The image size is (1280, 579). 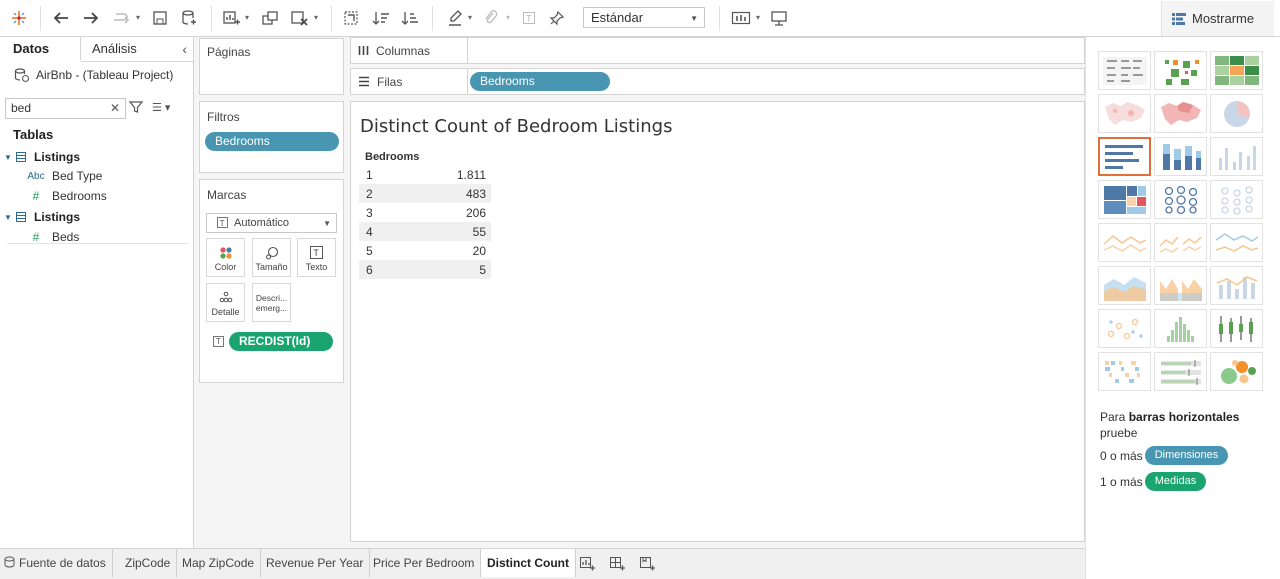 I want to click on circle-view-chart-icon, so click(x=1180, y=199).